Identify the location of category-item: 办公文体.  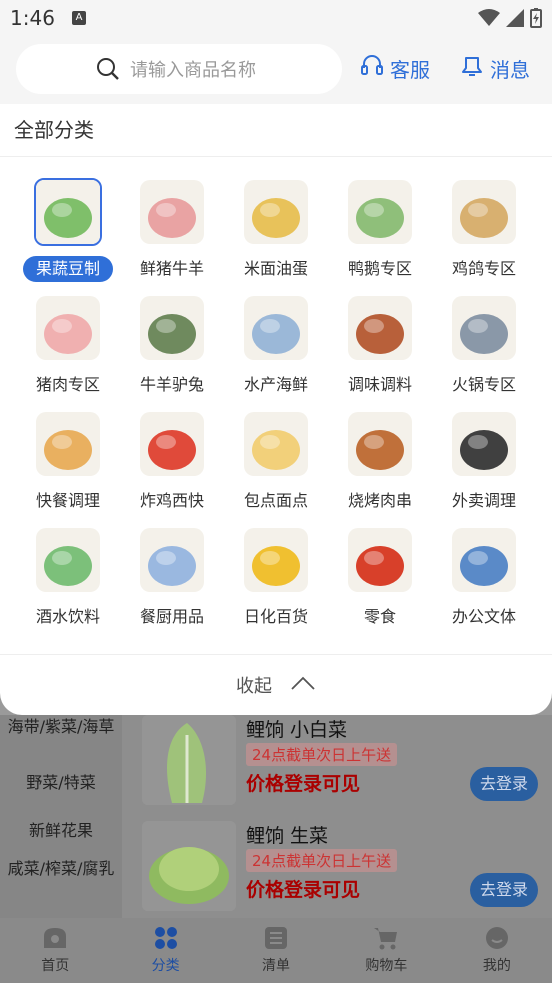
(484, 579).